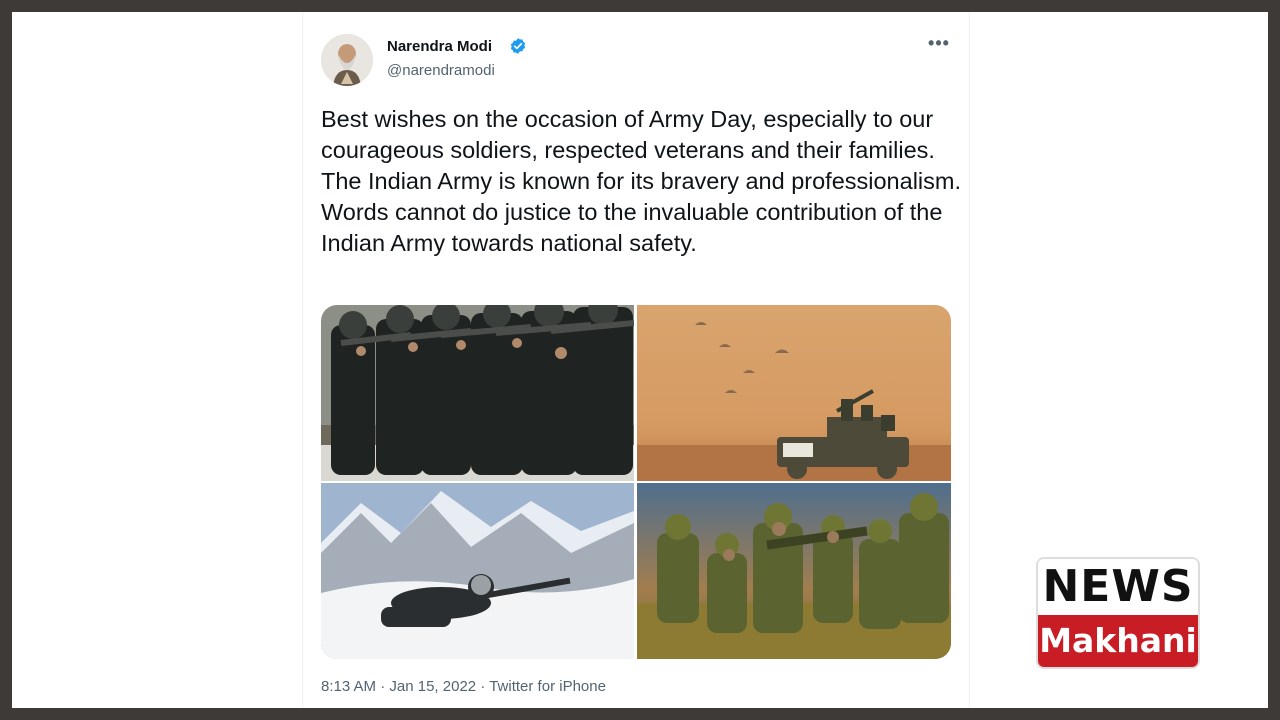 This screenshot has height=720, width=1280. Describe the element at coordinates (1118, 587) in the screenshot. I see `logo-line-news: NEWS` at that location.